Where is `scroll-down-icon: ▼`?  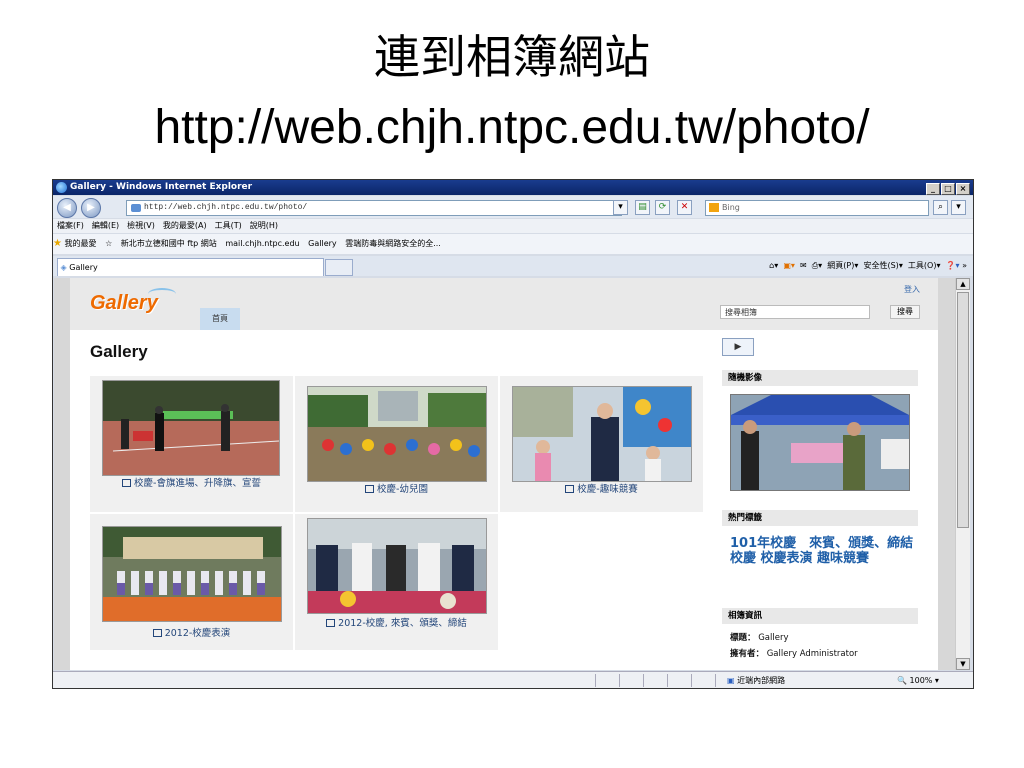 scroll-down-icon: ▼ is located at coordinates (963, 664).